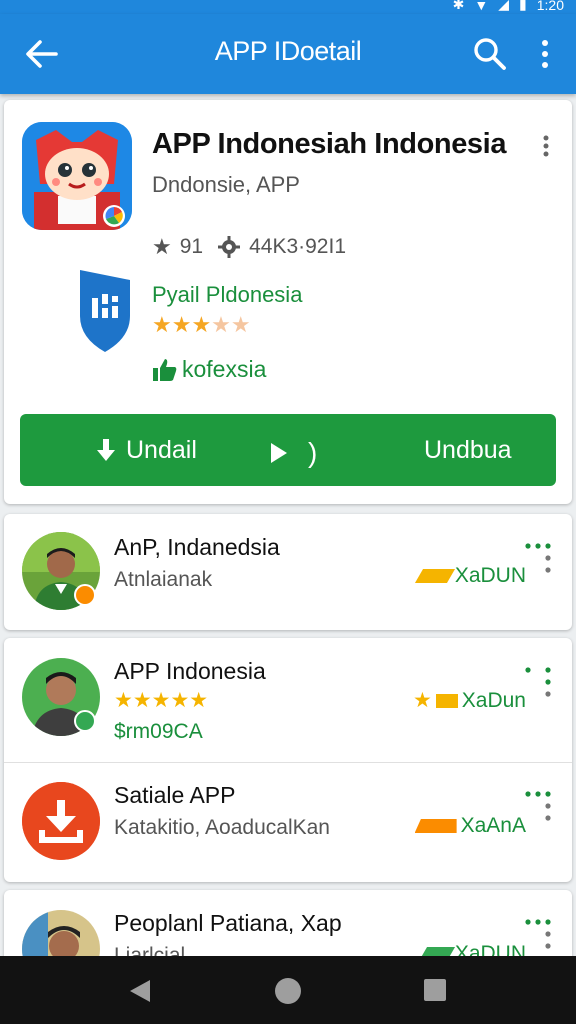 This screenshot has width=576, height=1024. Describe the element at coordinates (222, 827) in the screenshot. I see `list-item-subtitle: Katakitio, AoaducalKan` at that location.